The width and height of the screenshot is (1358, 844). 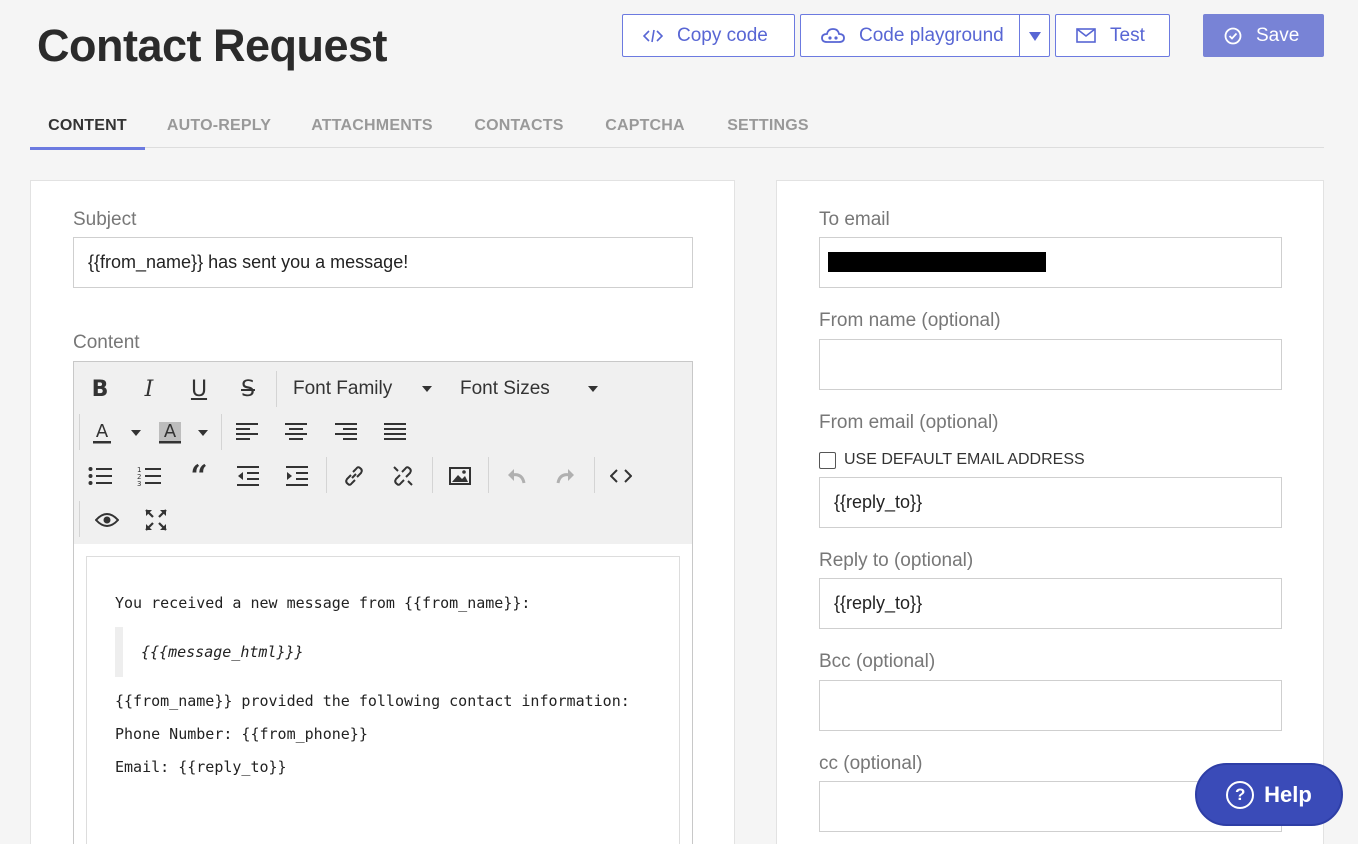 What do you see at coordinates (964, 459) in the screenshot?
I see `use-default-email-label: USE DEFAULT EMAIL ADDRESS` at bounding box center [964, 459].